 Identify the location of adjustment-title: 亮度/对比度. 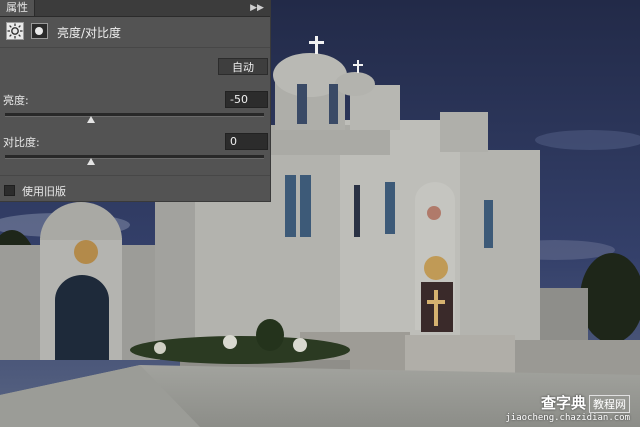
(89, 33).